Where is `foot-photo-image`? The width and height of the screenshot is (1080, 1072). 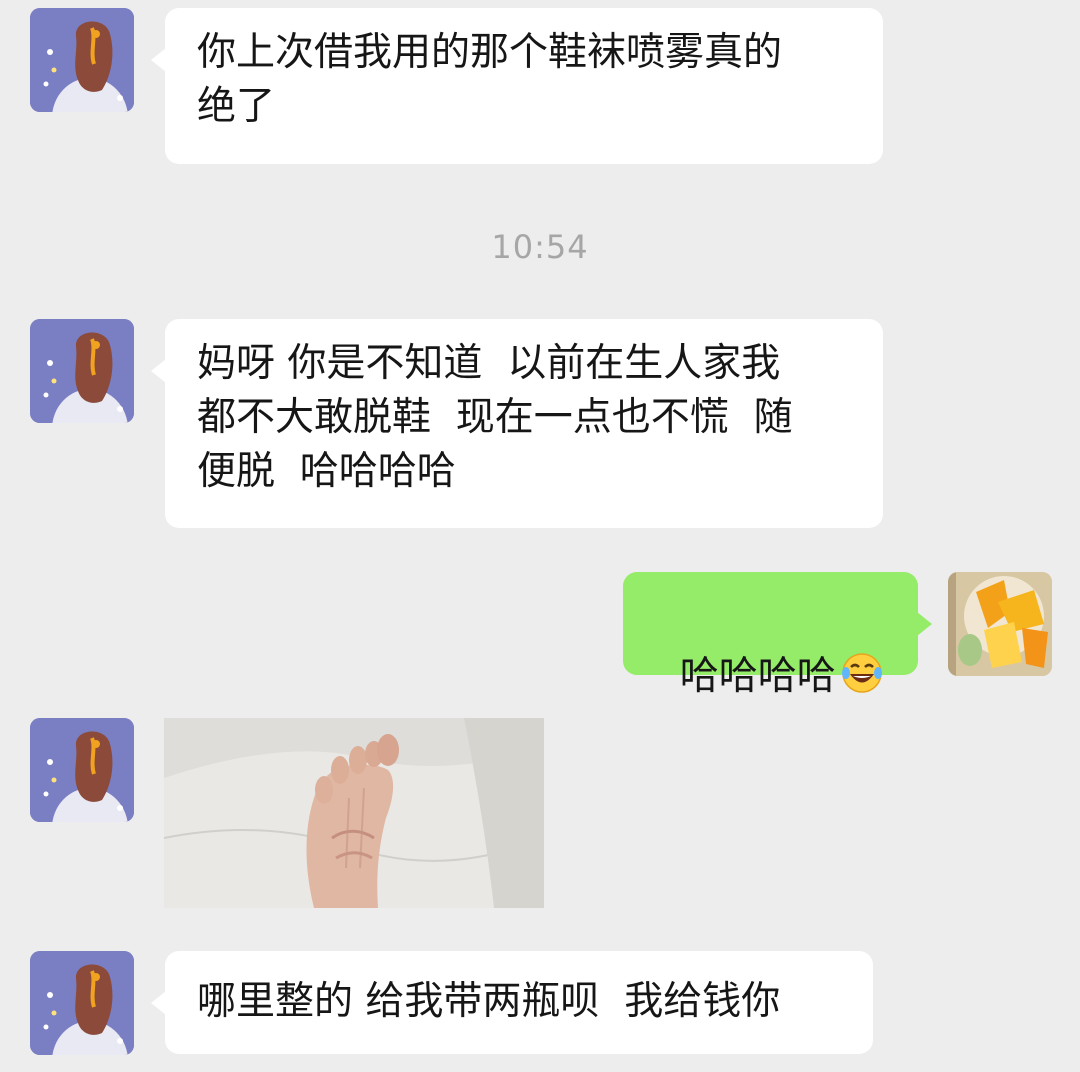
foot-photo-image is located at coordinates (354, 813).